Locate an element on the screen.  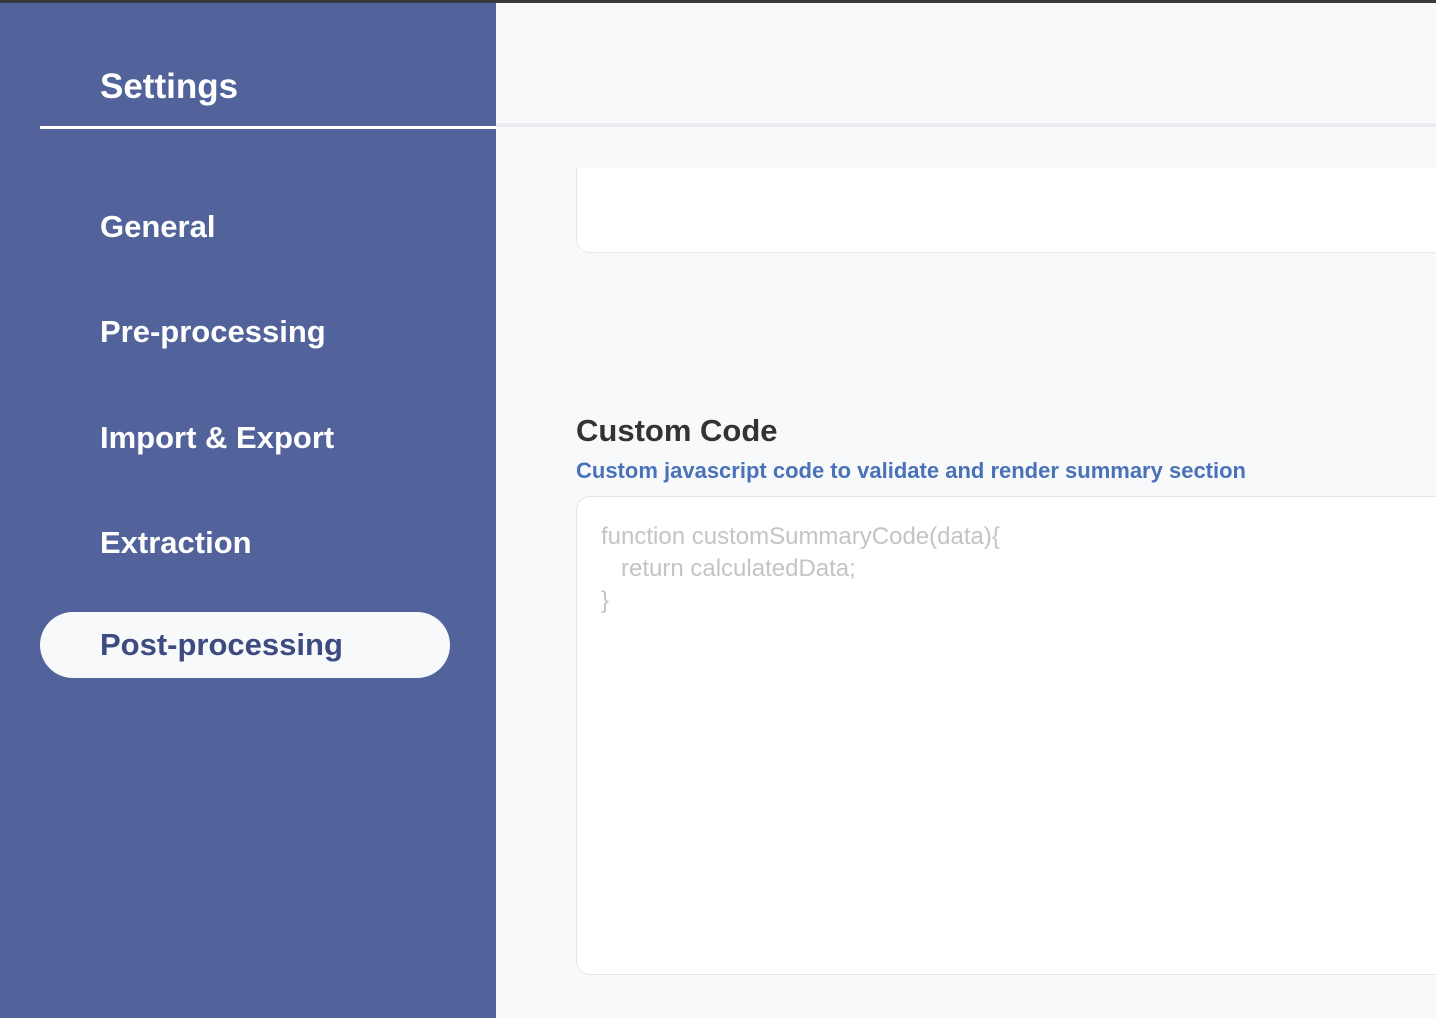
sidebar-item-import-export: Import & Export is located at coordinates (245, 438).